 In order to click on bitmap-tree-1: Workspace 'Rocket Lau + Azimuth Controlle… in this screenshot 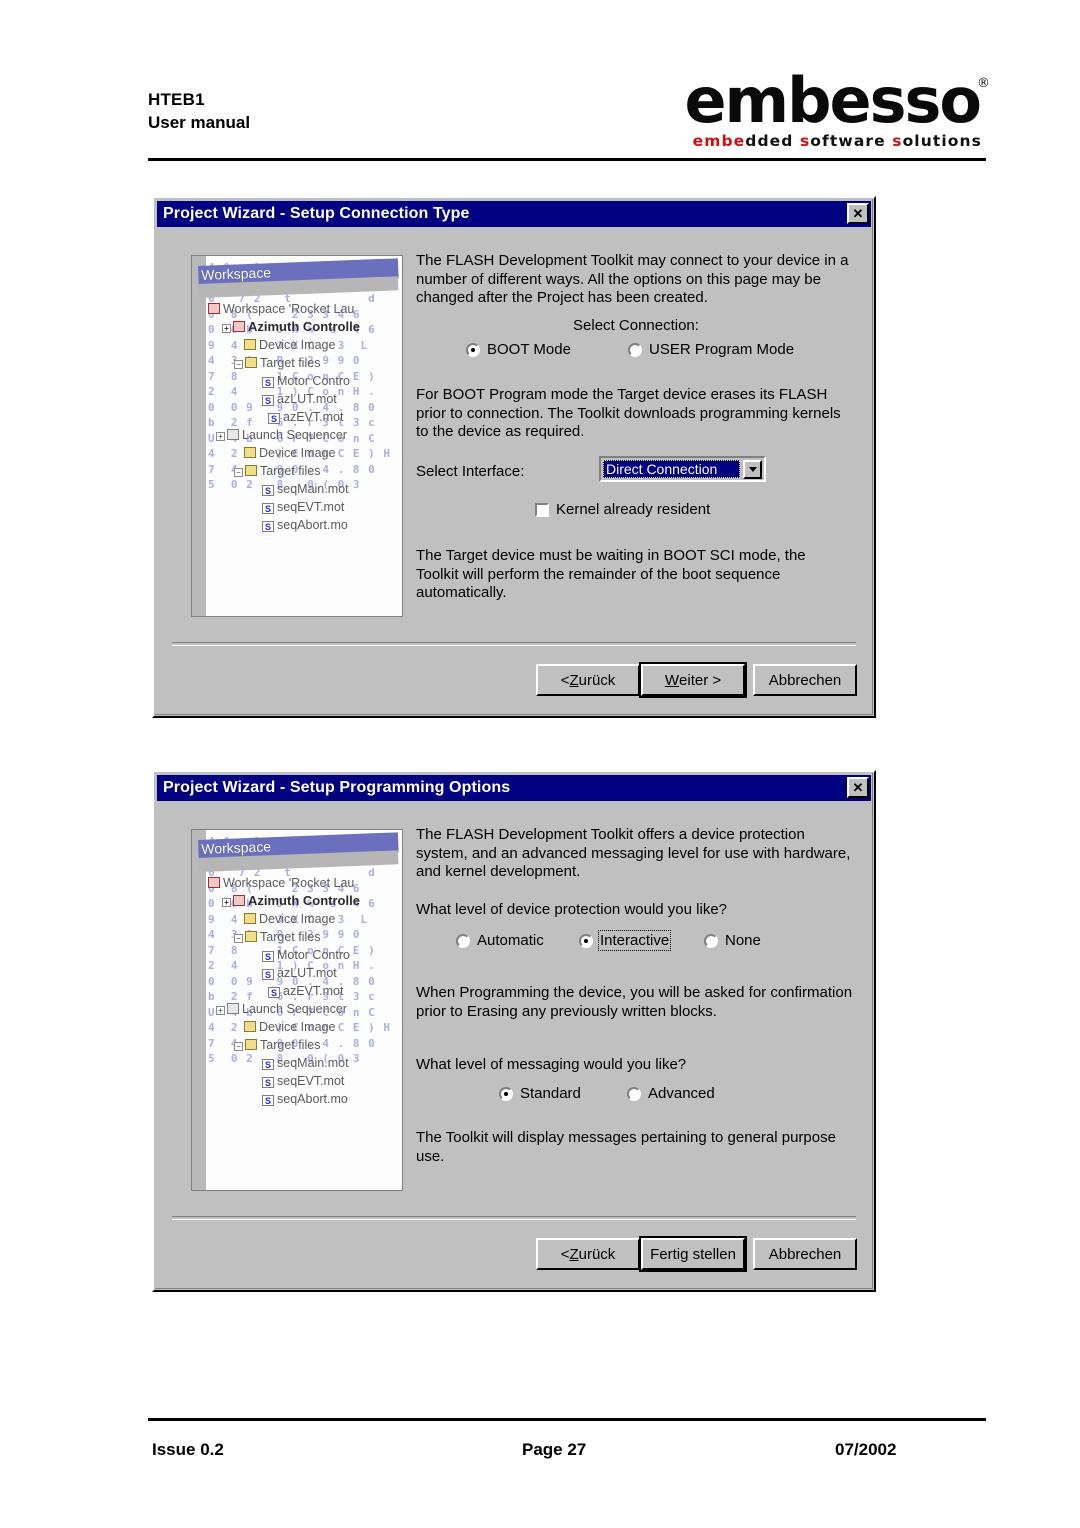, I will do `click(305, 458)`.